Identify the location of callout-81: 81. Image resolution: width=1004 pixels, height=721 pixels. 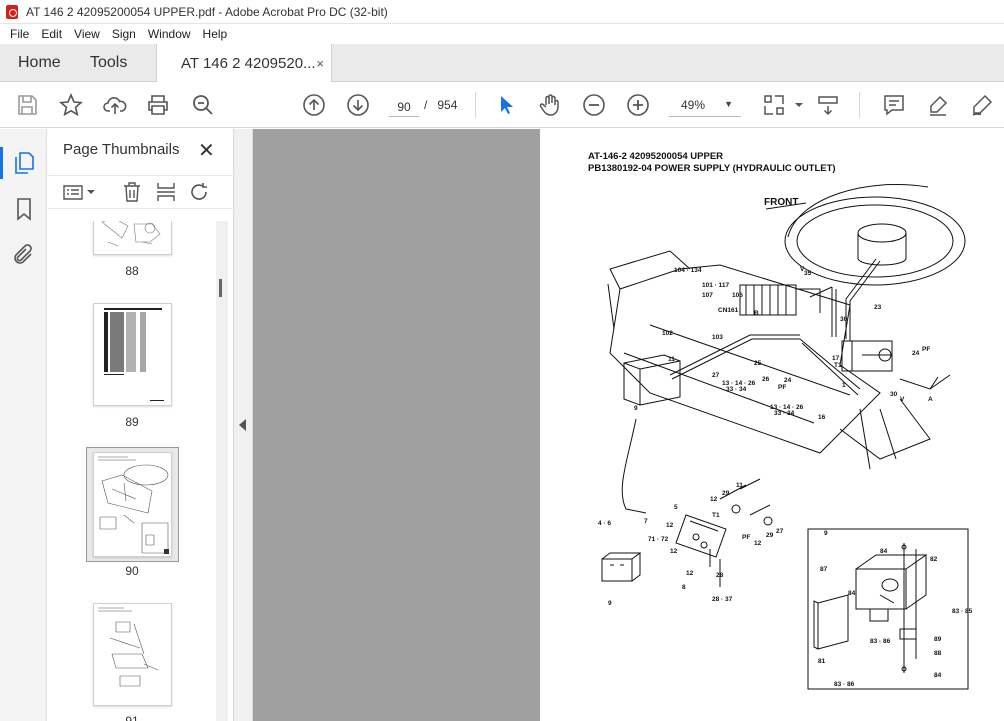
(822, 661).